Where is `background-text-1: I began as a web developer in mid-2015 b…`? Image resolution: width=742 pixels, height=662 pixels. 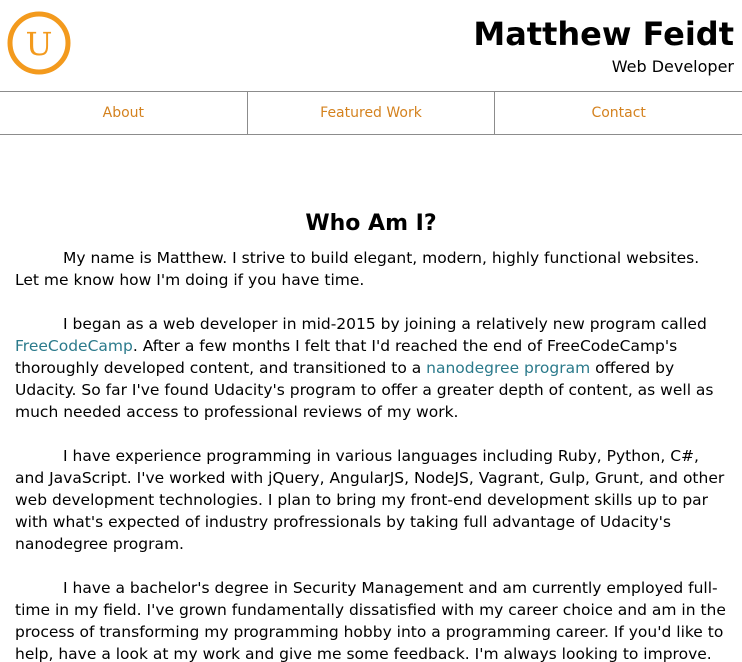
background-text-1: I began as a web developer in mid-2015 b… is located at coordinates (385, 324).